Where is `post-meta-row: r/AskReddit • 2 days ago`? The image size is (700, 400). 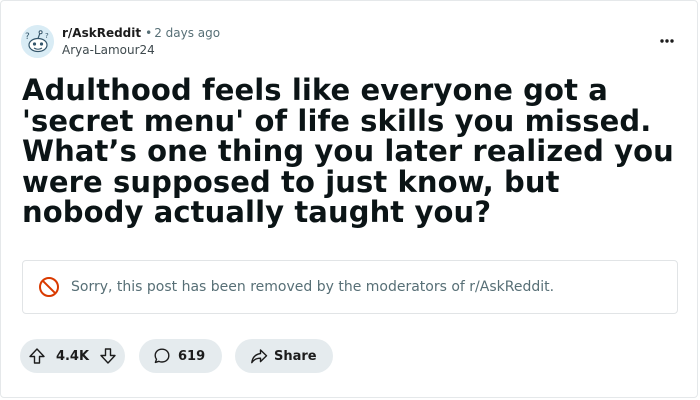 post-meta-row: r/AskReddit • 2 days ago is located at coordinates (141, 33).